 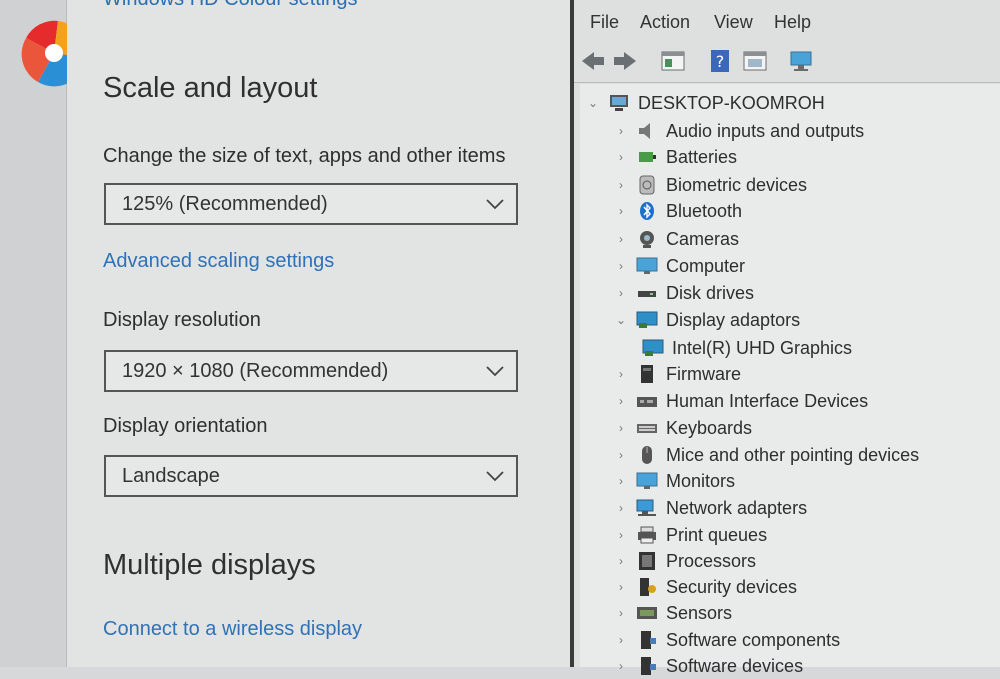 I want to click on tree-item-label: Intel(R) UHD Graphics, so click(x=762, y=347).